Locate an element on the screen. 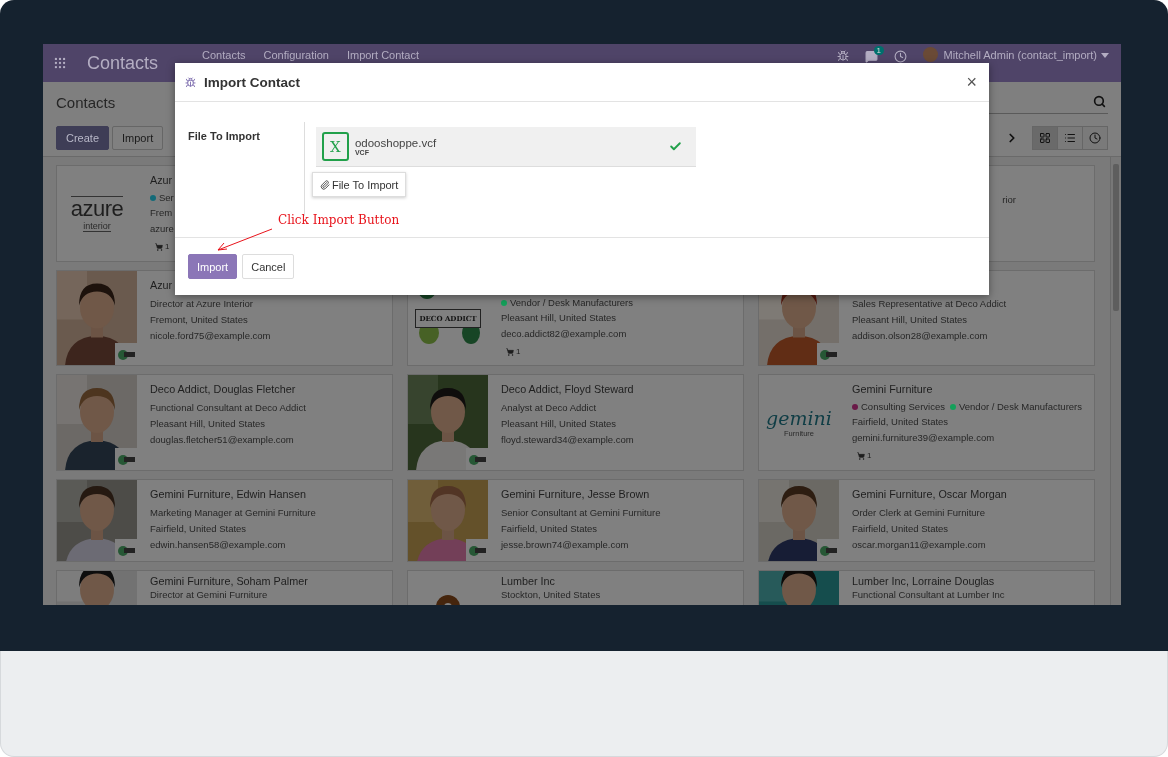 This screenshot has height=757, width=1168. contact-card: Deco Addict, Floyd Steward Analyst at Deco Addict Pleasant Hill, United States floyd.steward34@example.com is located at coordinates (575, 422).